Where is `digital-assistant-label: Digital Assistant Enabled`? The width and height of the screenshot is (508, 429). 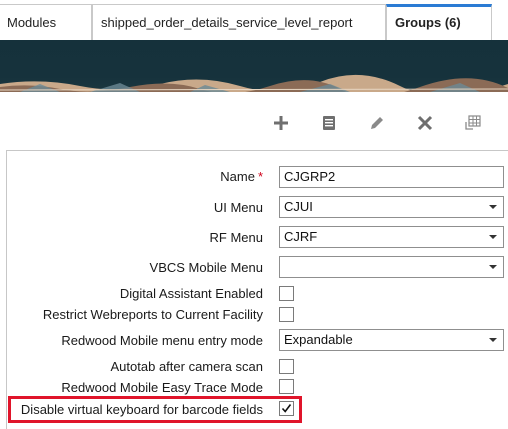
digital-assistant-label: Digital Assistant Enabled is located at coordinates (191, 293).